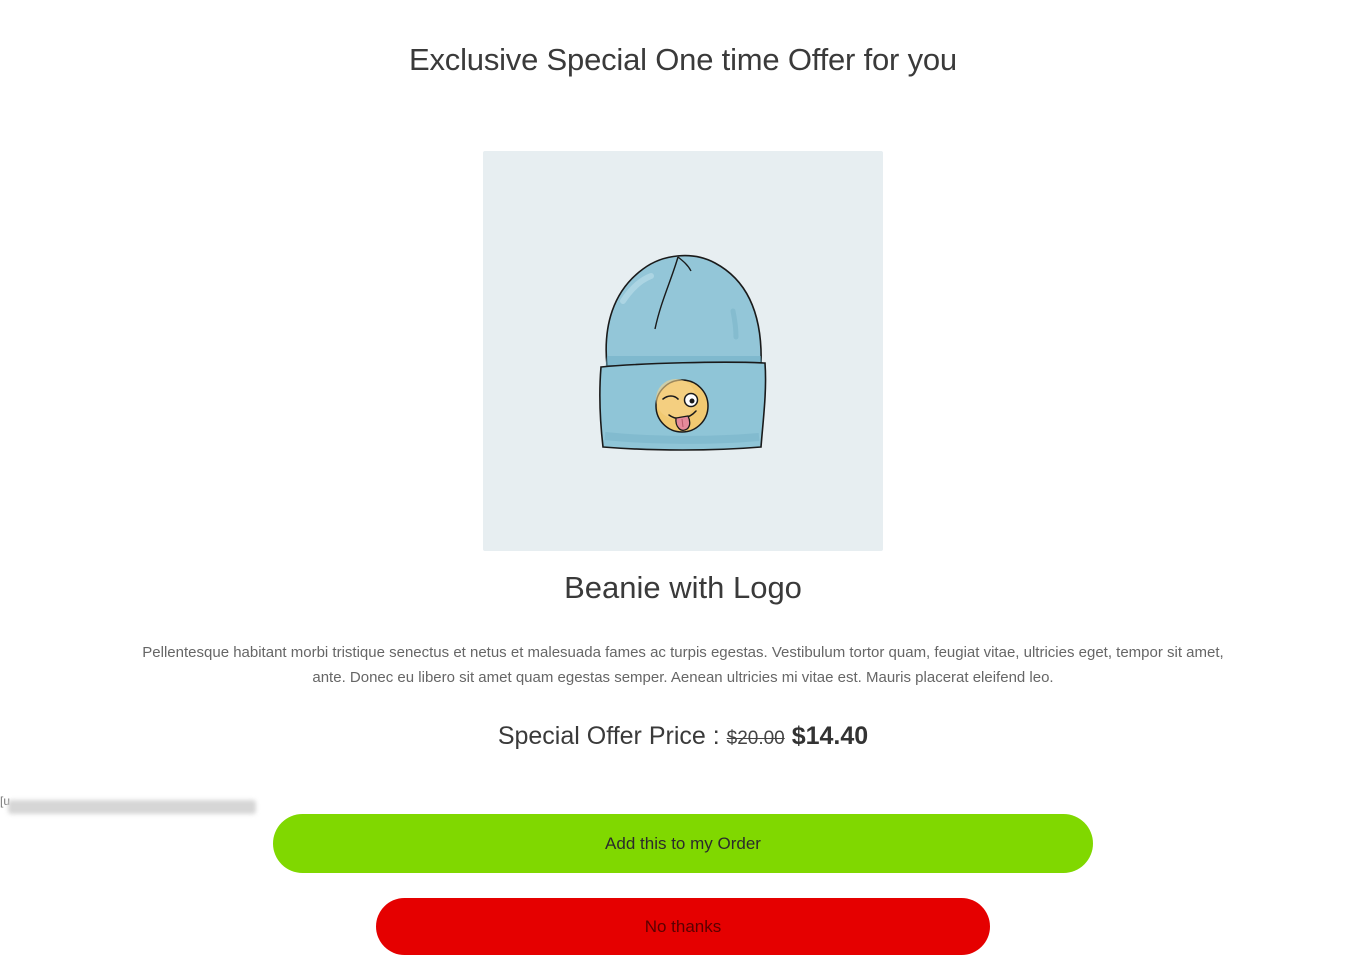  What do you see at coordinates (683, 587) in the screenshot?
I see `product-title: Beanie with Logo` at bounding box center [683, 587].